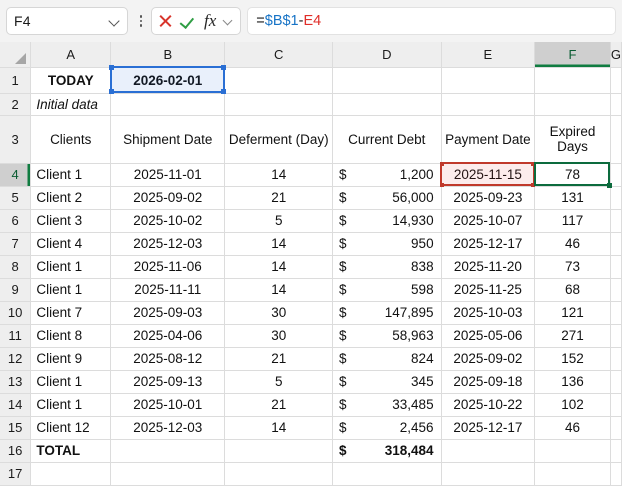  I want to click on cell-payment-date: 2025-10-07, so click(488, 221).